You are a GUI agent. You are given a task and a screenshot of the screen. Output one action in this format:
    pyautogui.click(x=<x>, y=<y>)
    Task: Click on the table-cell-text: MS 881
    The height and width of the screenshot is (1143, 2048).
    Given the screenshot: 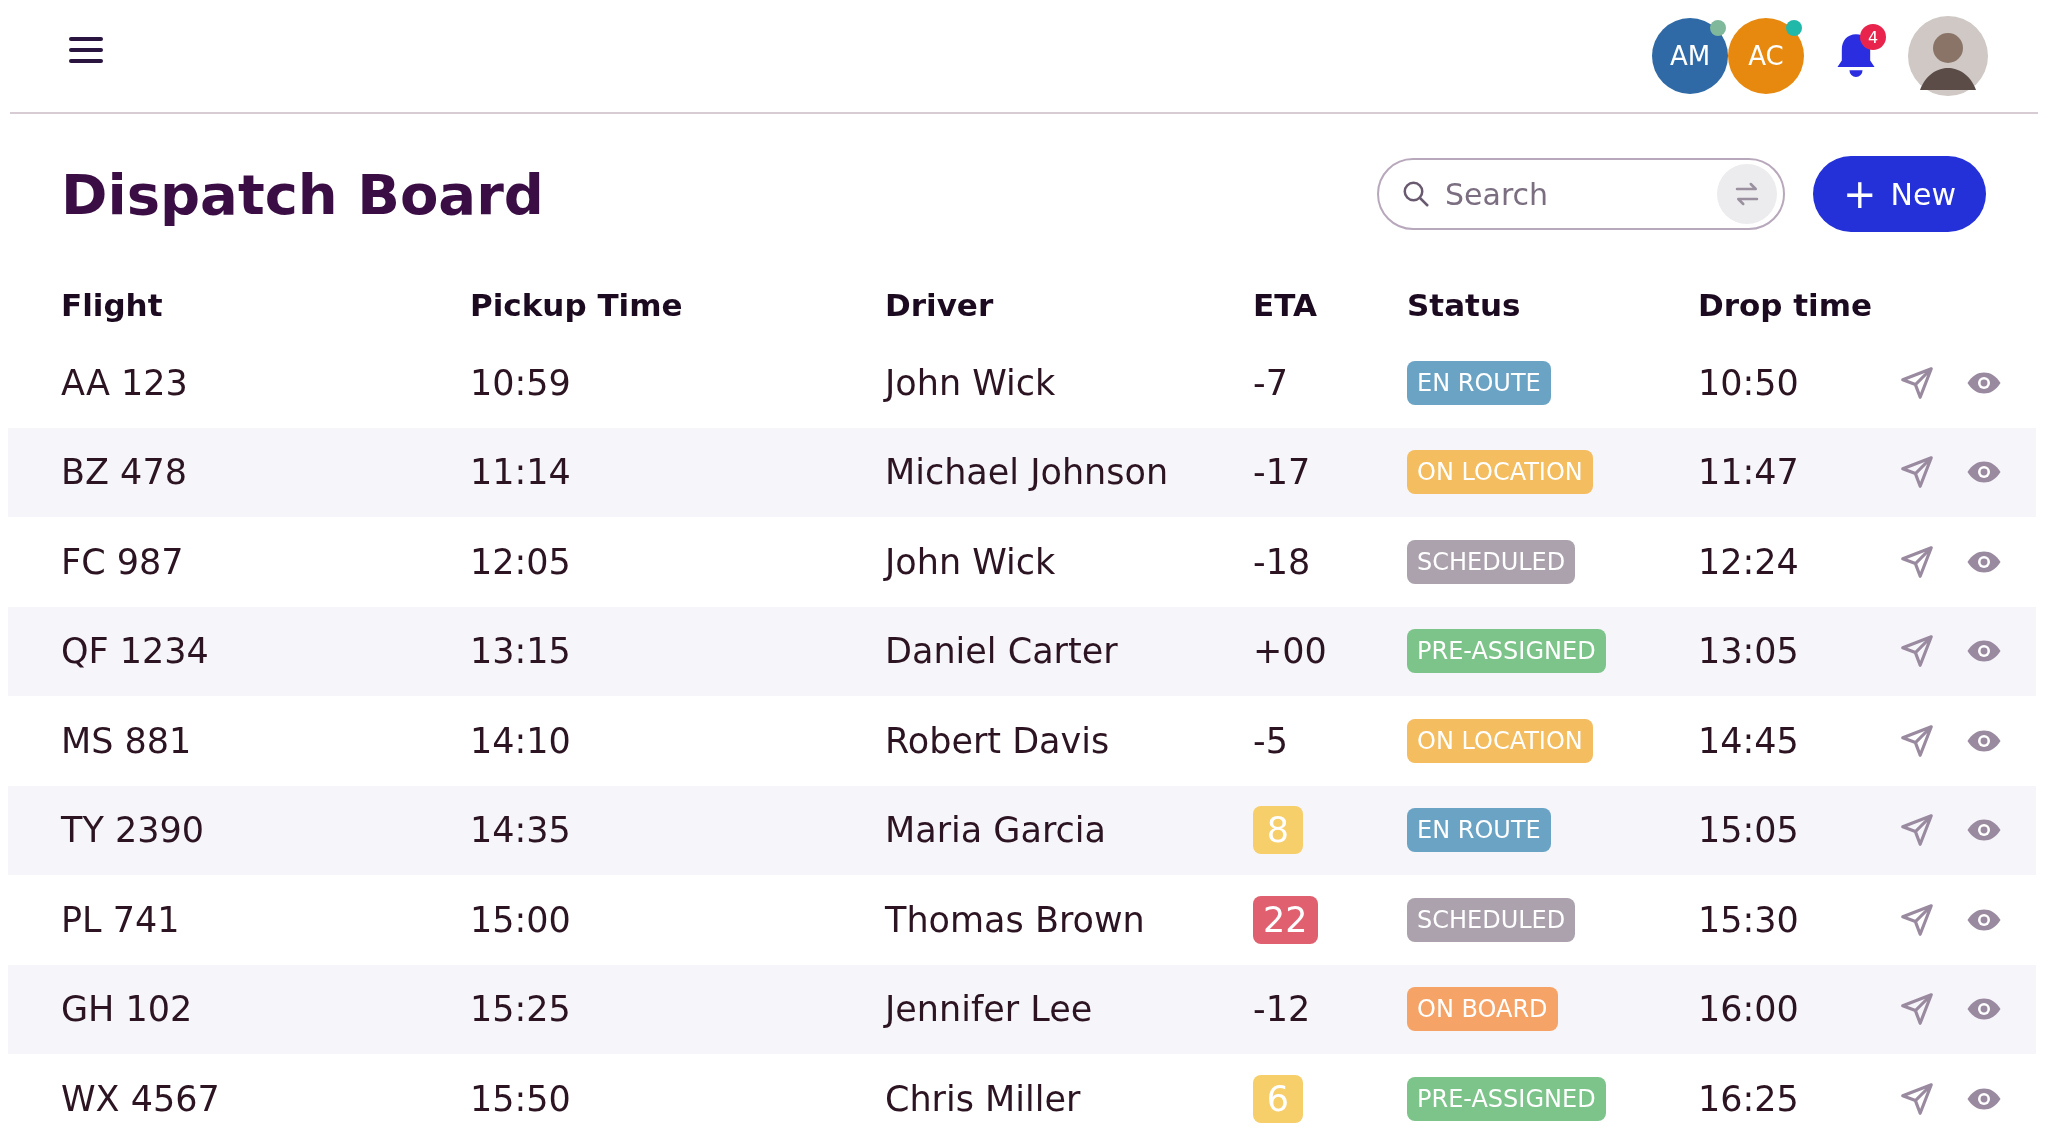 What is the action you would take?
    pyautogui.click(x=127, y=740)
    